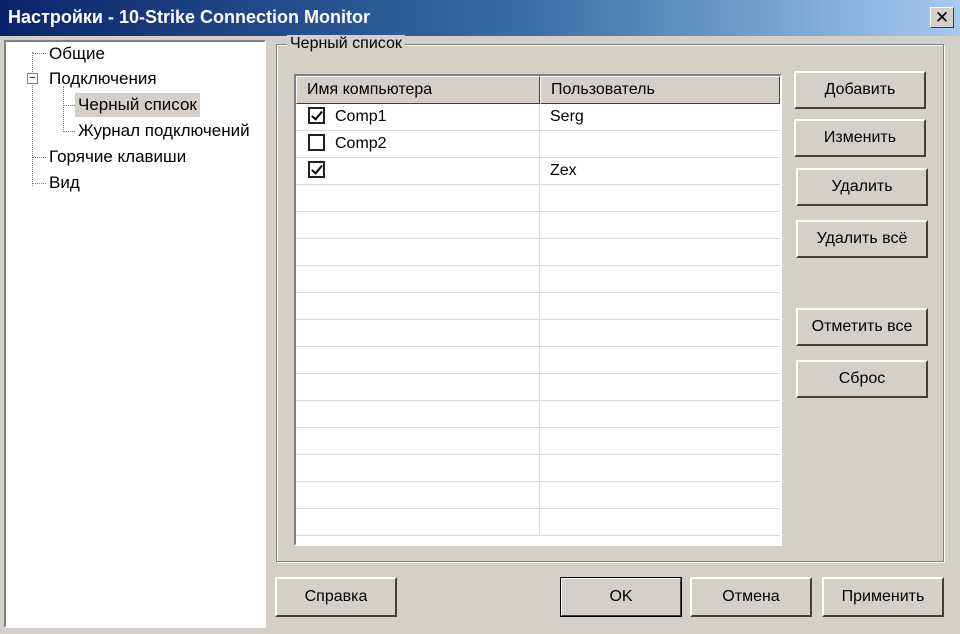  Describe the element at coordinates (660, 144) in the screenshot. I see `user-cell` at that location.